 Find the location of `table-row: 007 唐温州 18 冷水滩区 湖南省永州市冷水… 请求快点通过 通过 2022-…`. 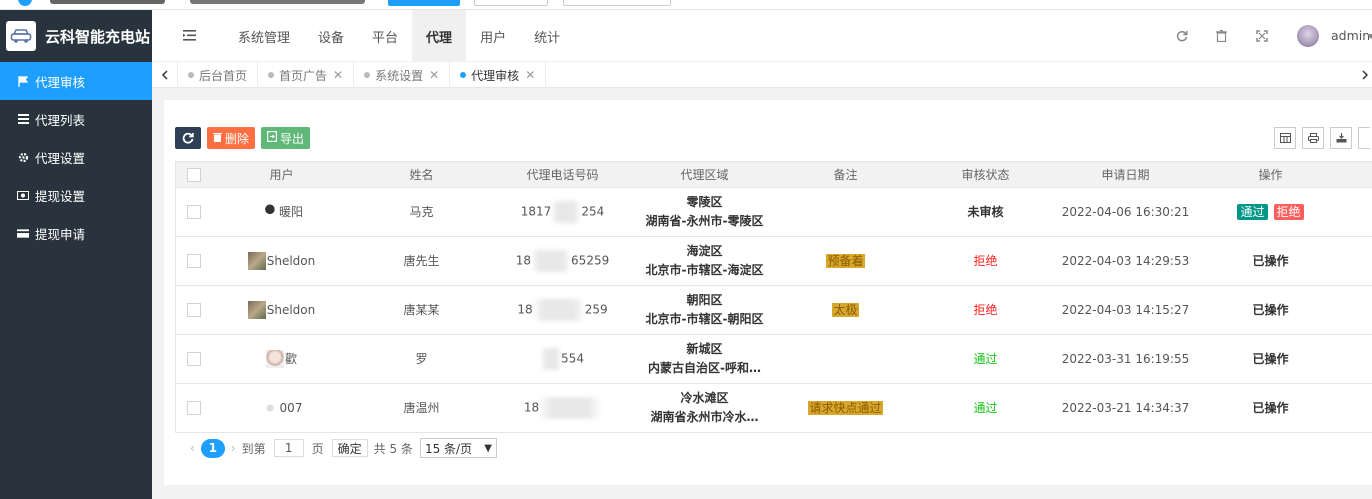

table-row: 007 唐温州 18 冷水滩区 湖南省永州市冷水… 请求快点通过 通过 2022-… is located at coordinates (773, 408).